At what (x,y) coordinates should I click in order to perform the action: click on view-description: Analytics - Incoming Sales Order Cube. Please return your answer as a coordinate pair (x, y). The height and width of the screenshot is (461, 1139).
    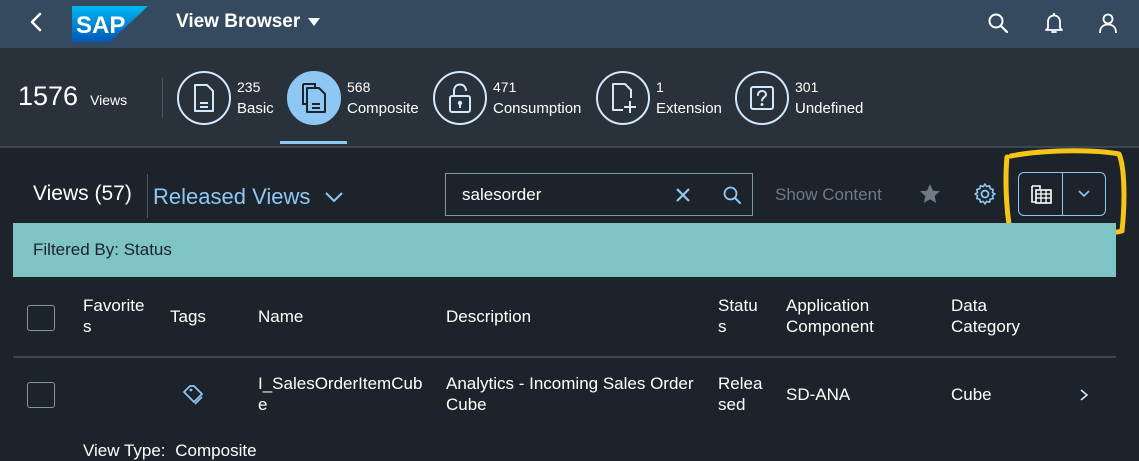
    Looking at the image, I should click on (570, 394).